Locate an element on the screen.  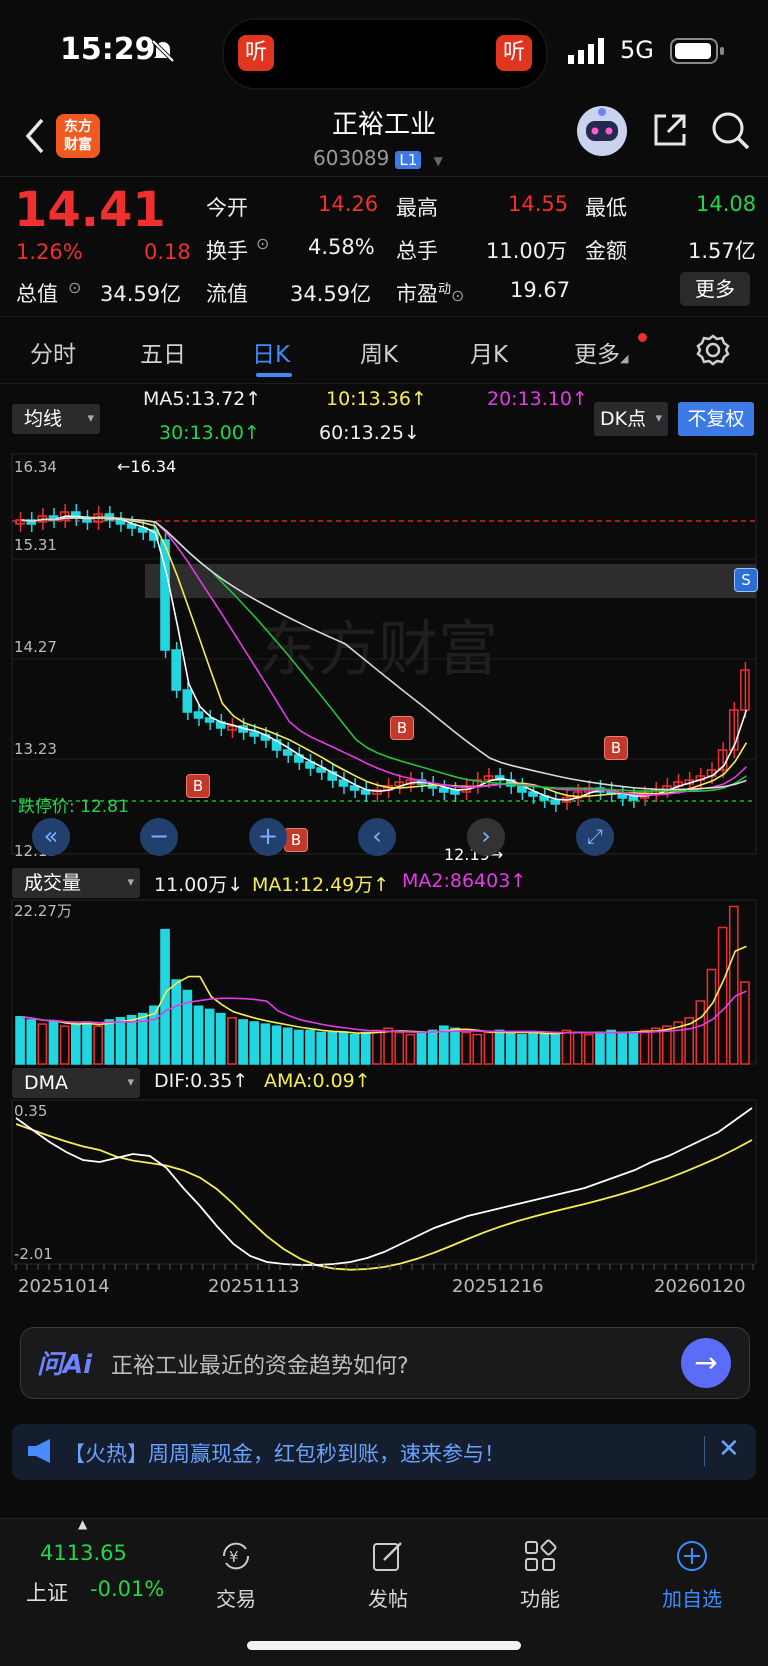
ai-question-input: 问Ai 正裕工业最近的资金趋势如何? → is located at coordinates (385, 1363).